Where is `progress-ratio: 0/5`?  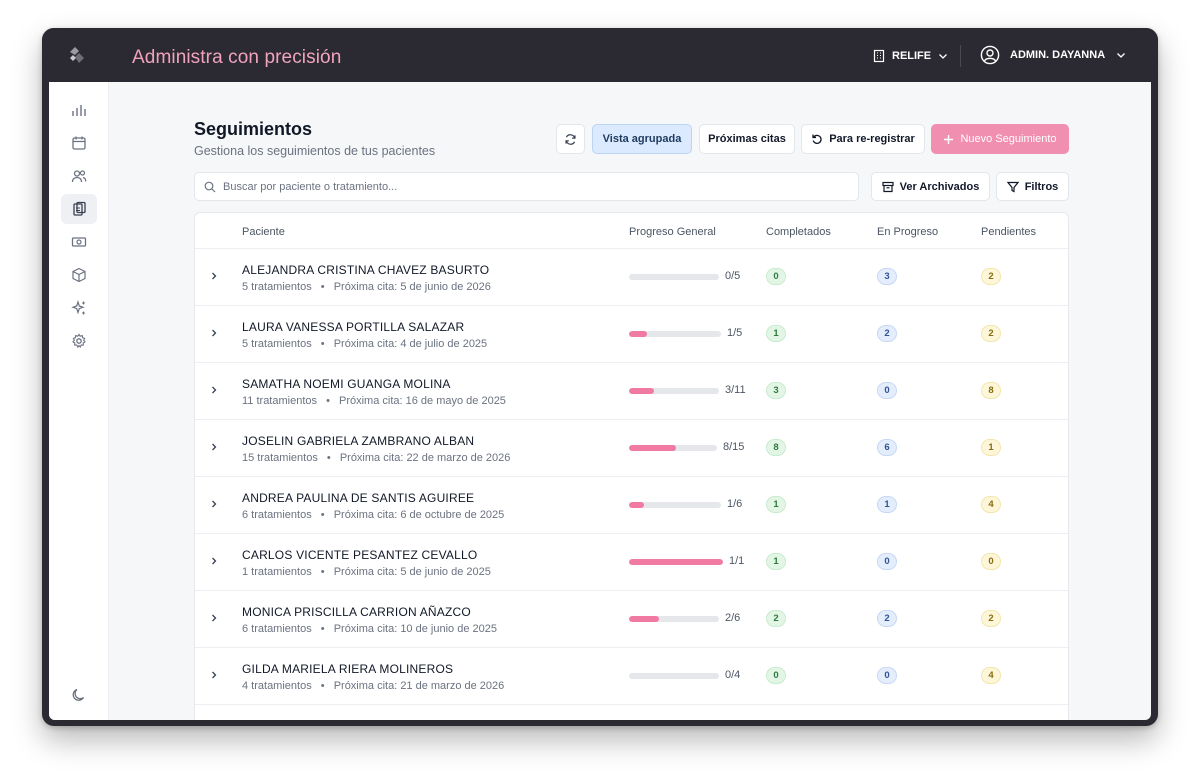 progress-ratio: 0/5 is located at coordinates (733, 276).